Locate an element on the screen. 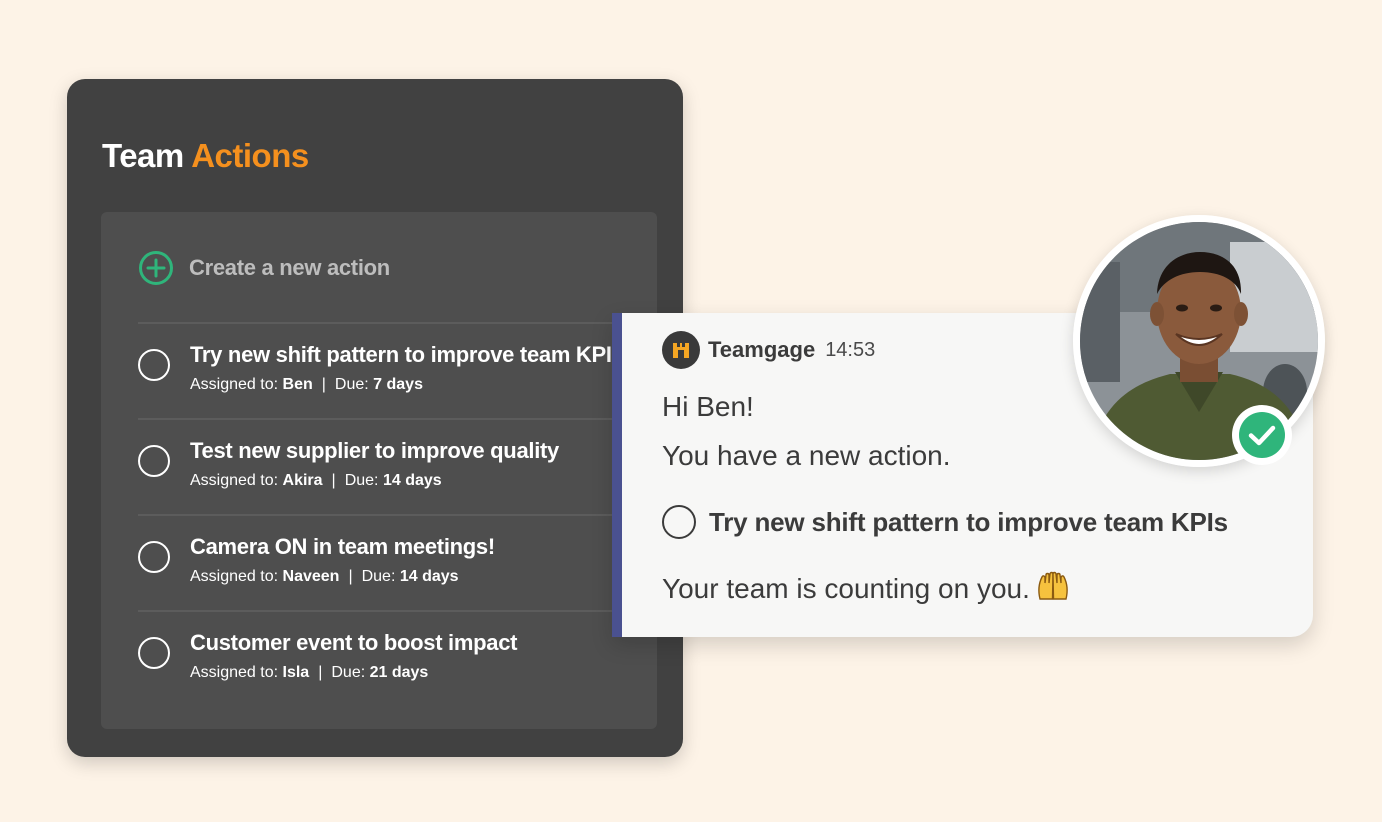  action-meta: Assigned to: Isla | Due: 21 days is located at coordinates (309, 673).